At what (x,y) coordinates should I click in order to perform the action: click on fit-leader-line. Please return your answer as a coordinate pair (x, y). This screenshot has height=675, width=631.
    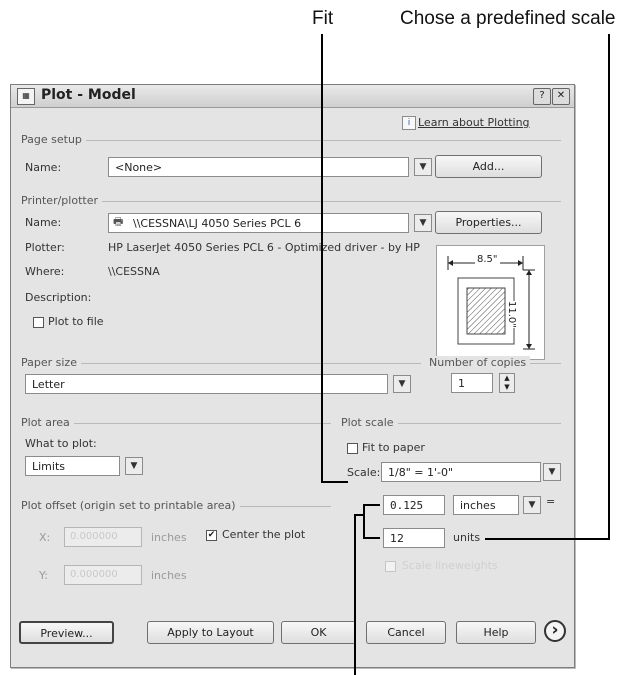
    Looking at the image, I should click on (322, 258).